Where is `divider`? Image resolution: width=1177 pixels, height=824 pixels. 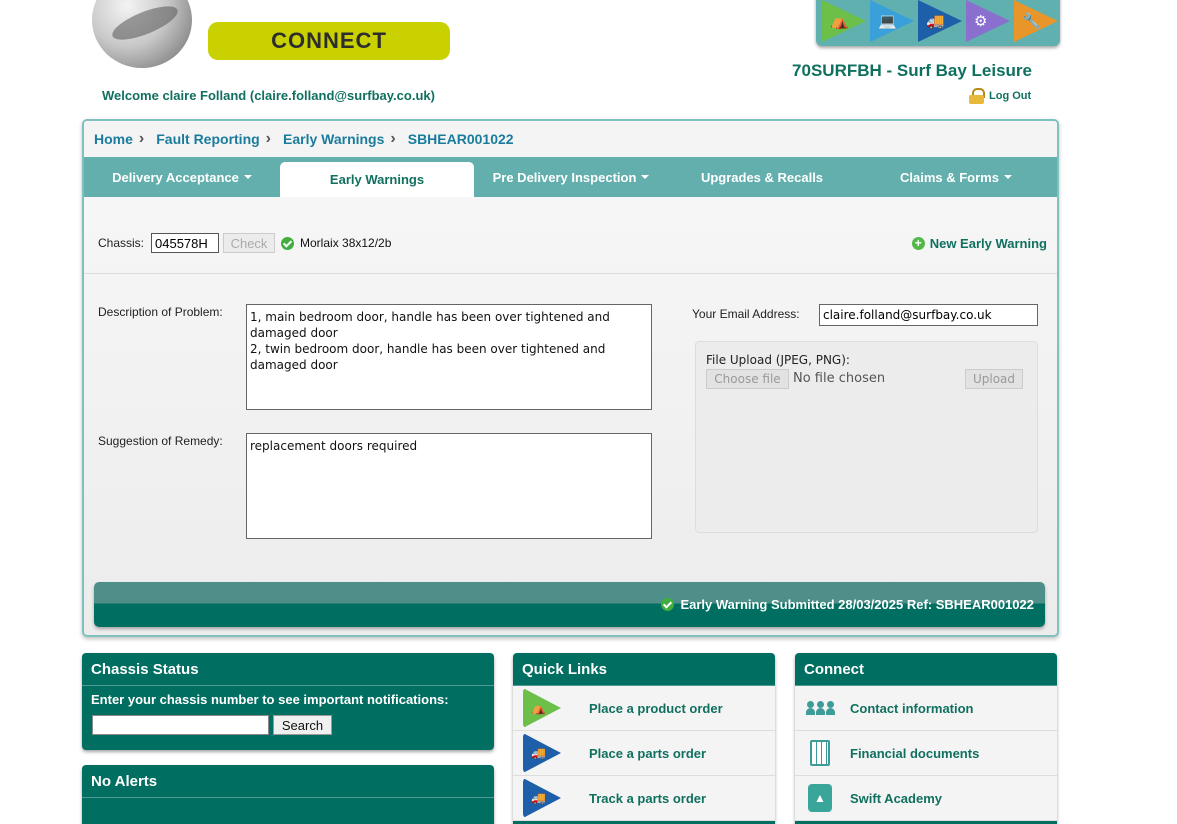
divider is located at coordinates (570, 273).